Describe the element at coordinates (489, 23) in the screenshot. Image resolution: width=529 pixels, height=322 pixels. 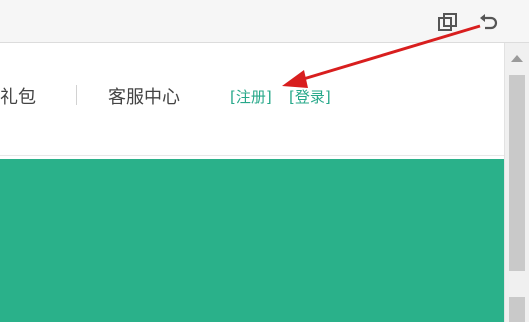
I see `undo-icon` at that location.